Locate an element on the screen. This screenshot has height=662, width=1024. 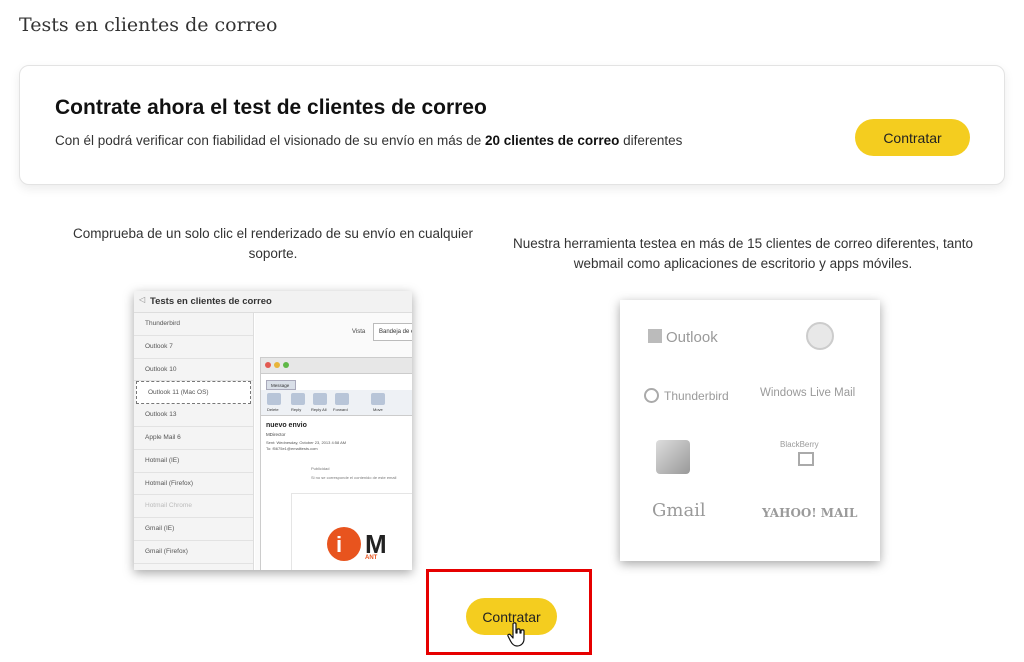
close-dot-icon is located at coordinates (268, 365).